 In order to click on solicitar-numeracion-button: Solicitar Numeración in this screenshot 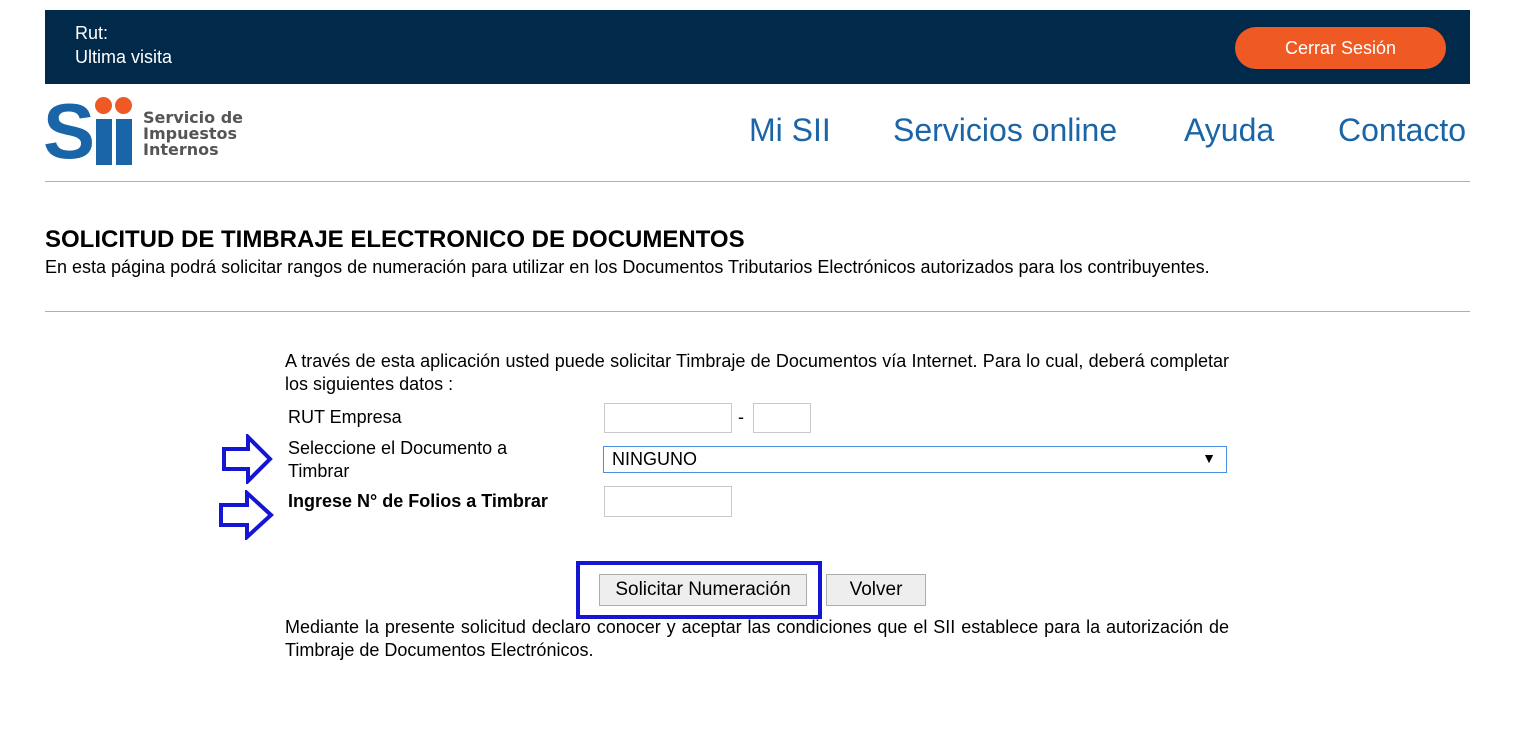, I will do `click(703, 590)`.